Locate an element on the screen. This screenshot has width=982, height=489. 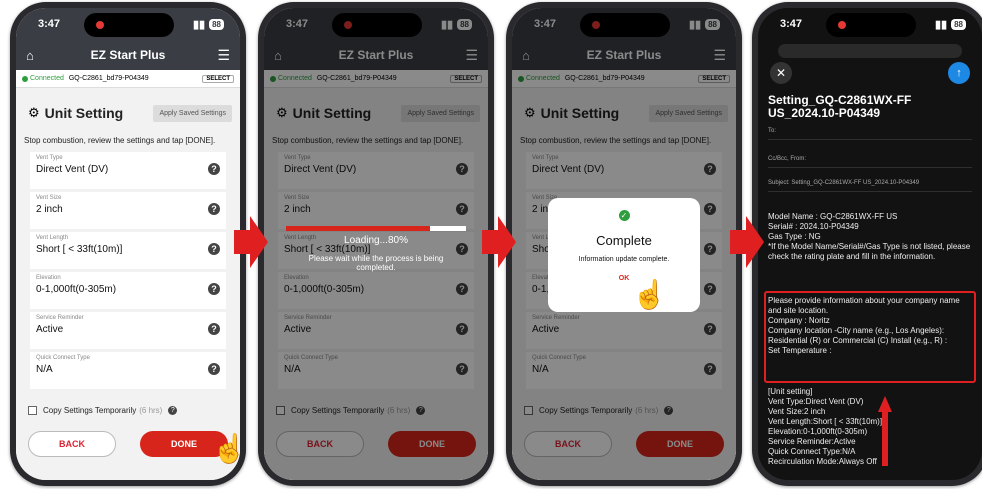
to-field: To: is located at coordinates (870, 134).